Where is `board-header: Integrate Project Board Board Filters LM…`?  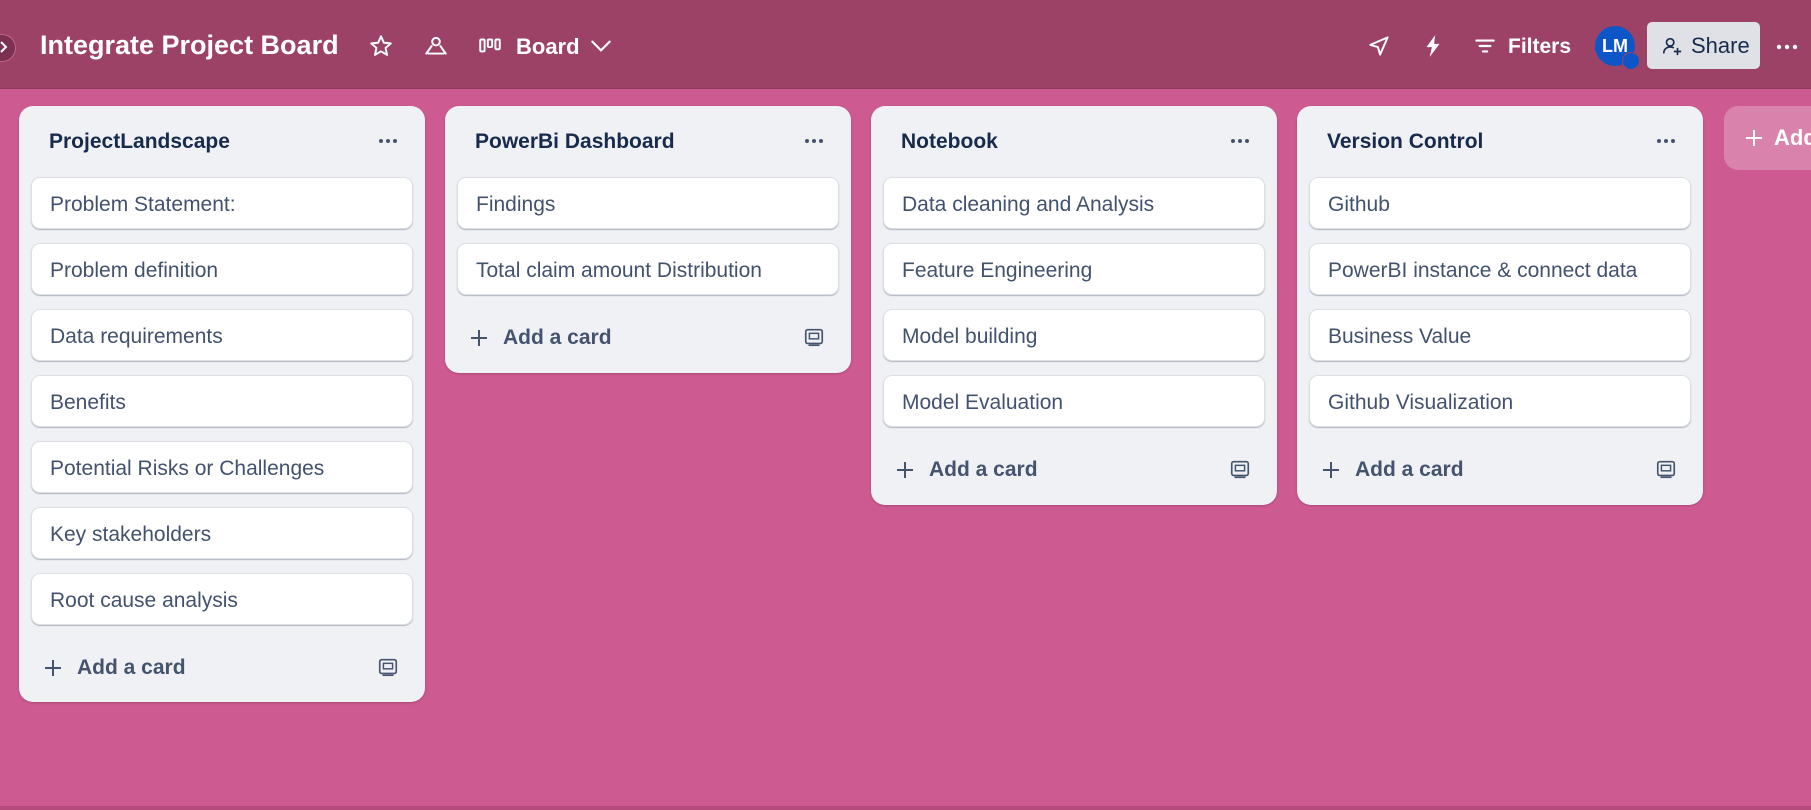
board-header: Integrate Project Board Board Filters LM… is located at coordinates (905, 44).